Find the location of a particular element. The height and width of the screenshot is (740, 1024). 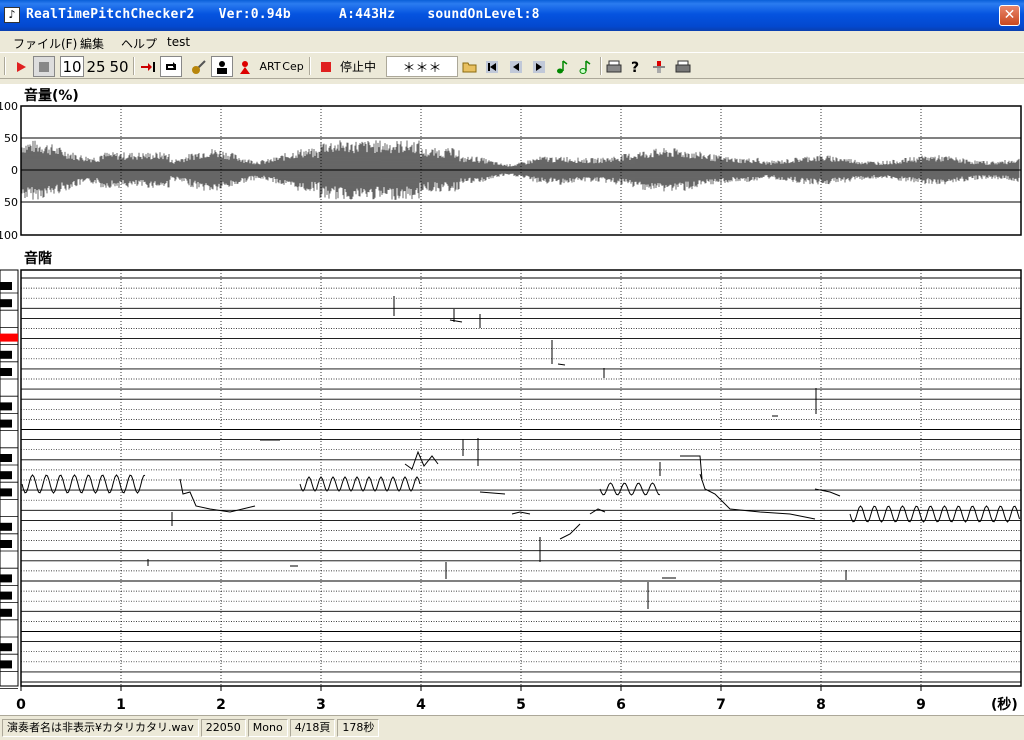

skip-first-icon is located at coordinates (492, 66).